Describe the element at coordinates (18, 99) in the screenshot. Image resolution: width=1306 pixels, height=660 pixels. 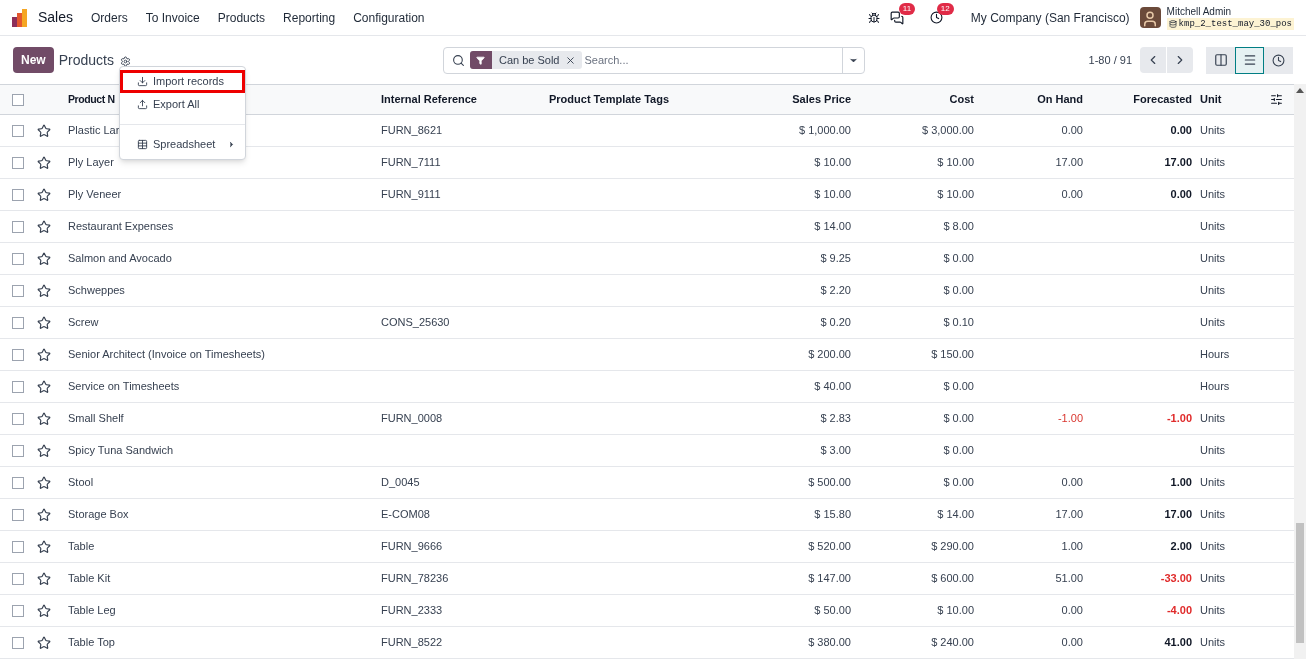
I see `select-all-checkbox` at that location.